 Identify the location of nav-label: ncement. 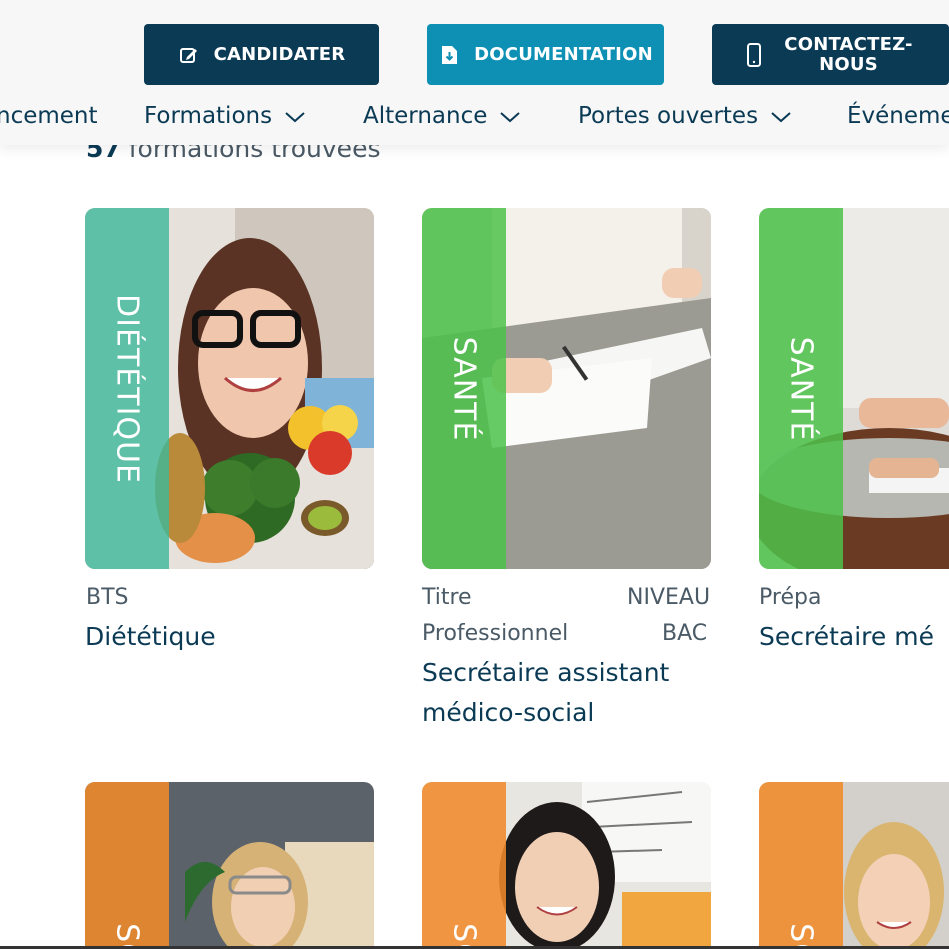
(49, 116).